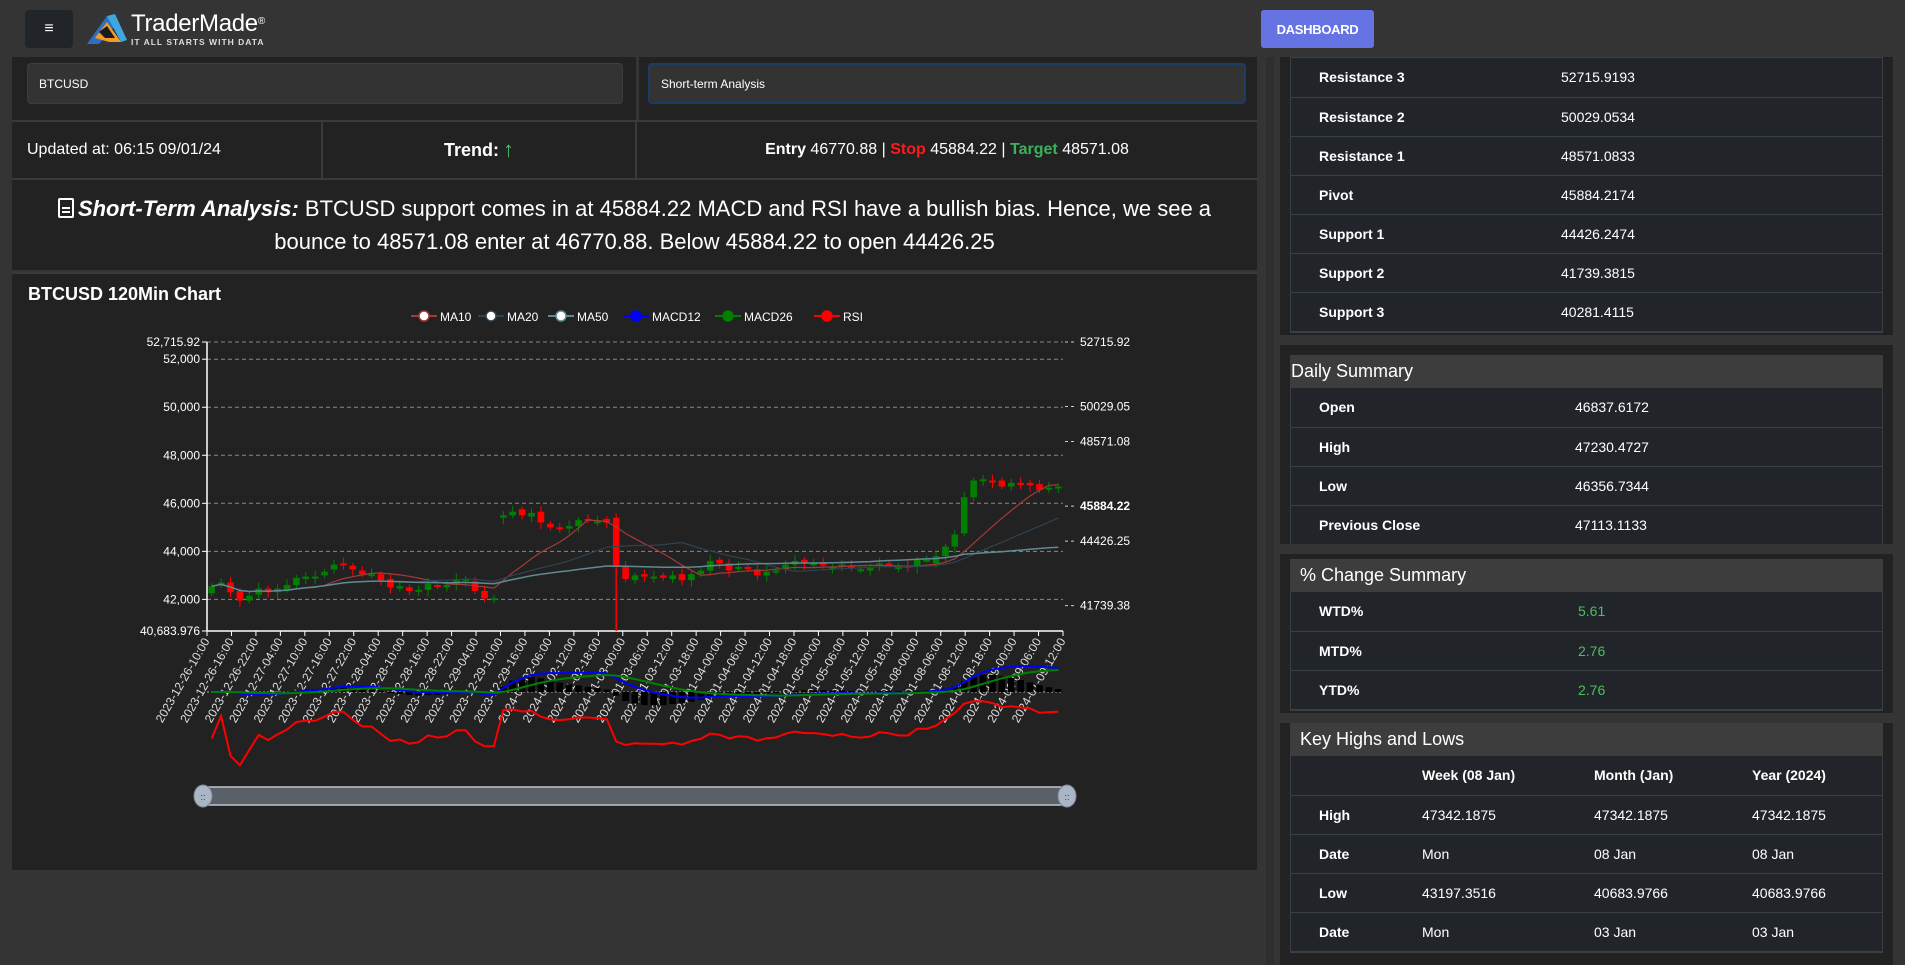 This screenshot has height=965, width=1905. What do you see at coordinates (1508, 776) in the screenshot?
I see `column-header: Week (08 Jan)` at bounding box center [1508, 776].